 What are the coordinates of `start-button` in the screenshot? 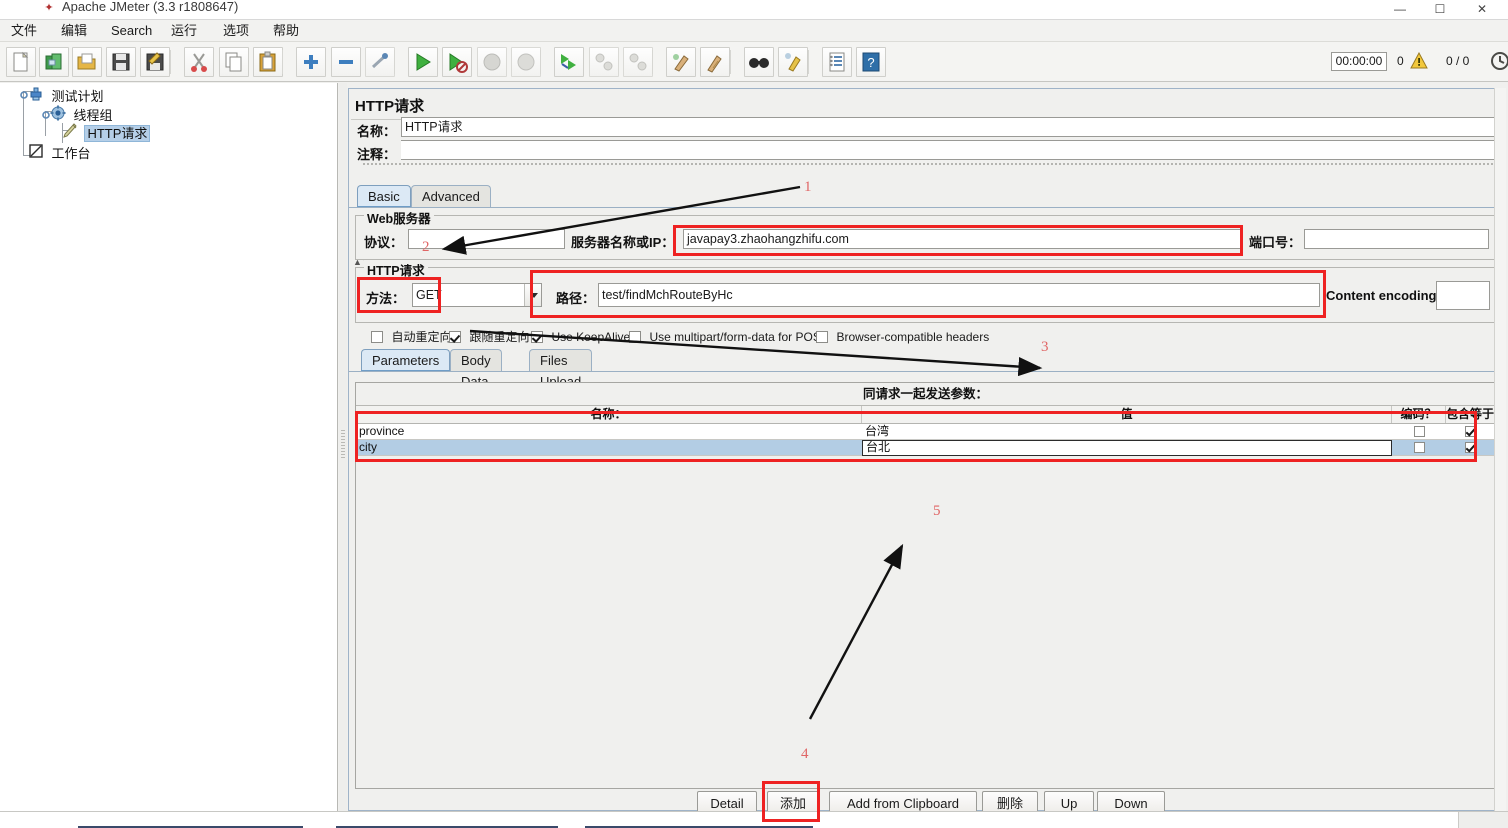 It's located at (423, 62).